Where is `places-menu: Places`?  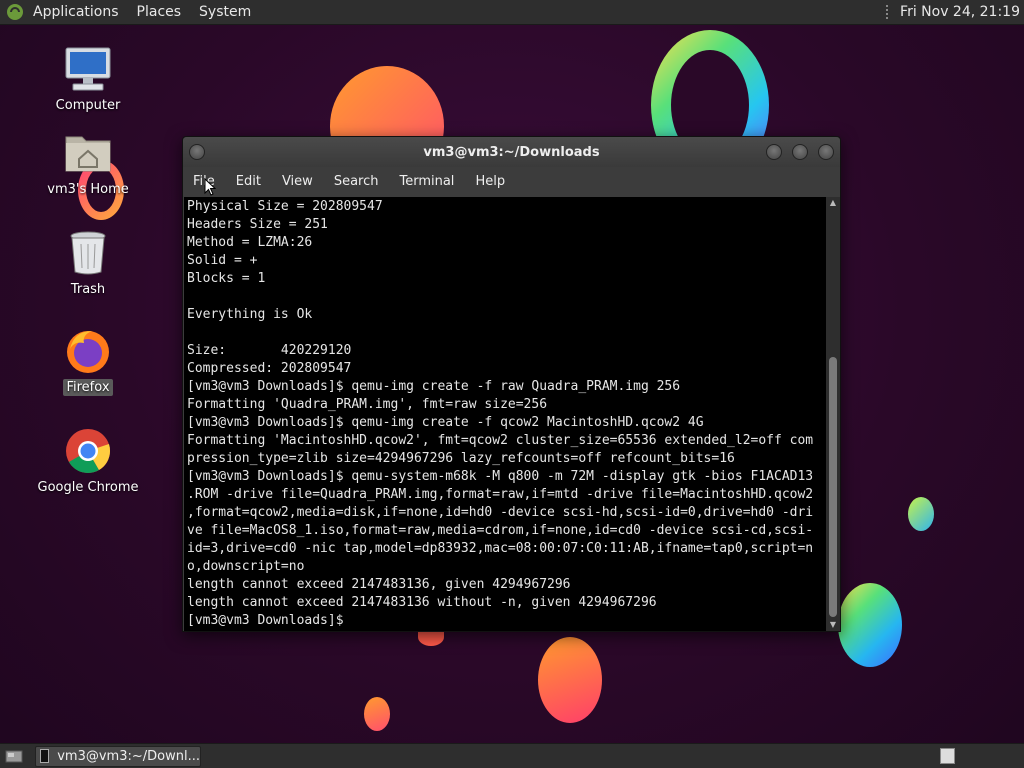
places-menu: Places is located at coordinates (159, 12).